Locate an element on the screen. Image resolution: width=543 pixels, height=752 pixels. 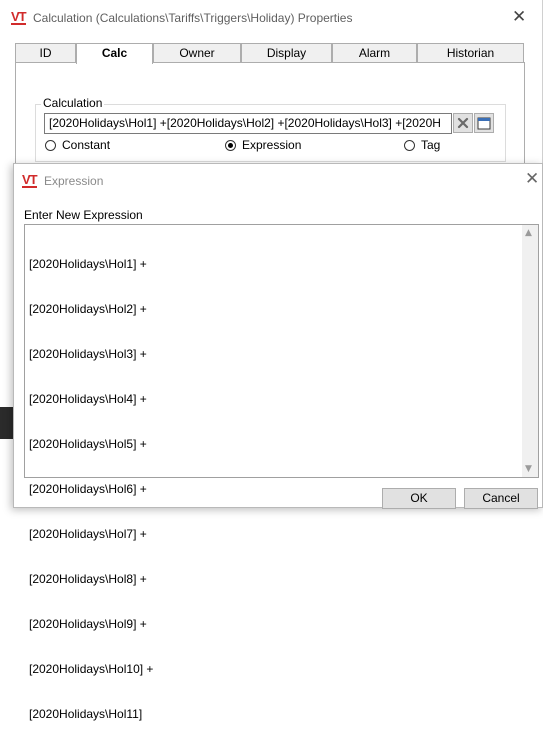
open-editor-button is located at coordinates (484, 123).